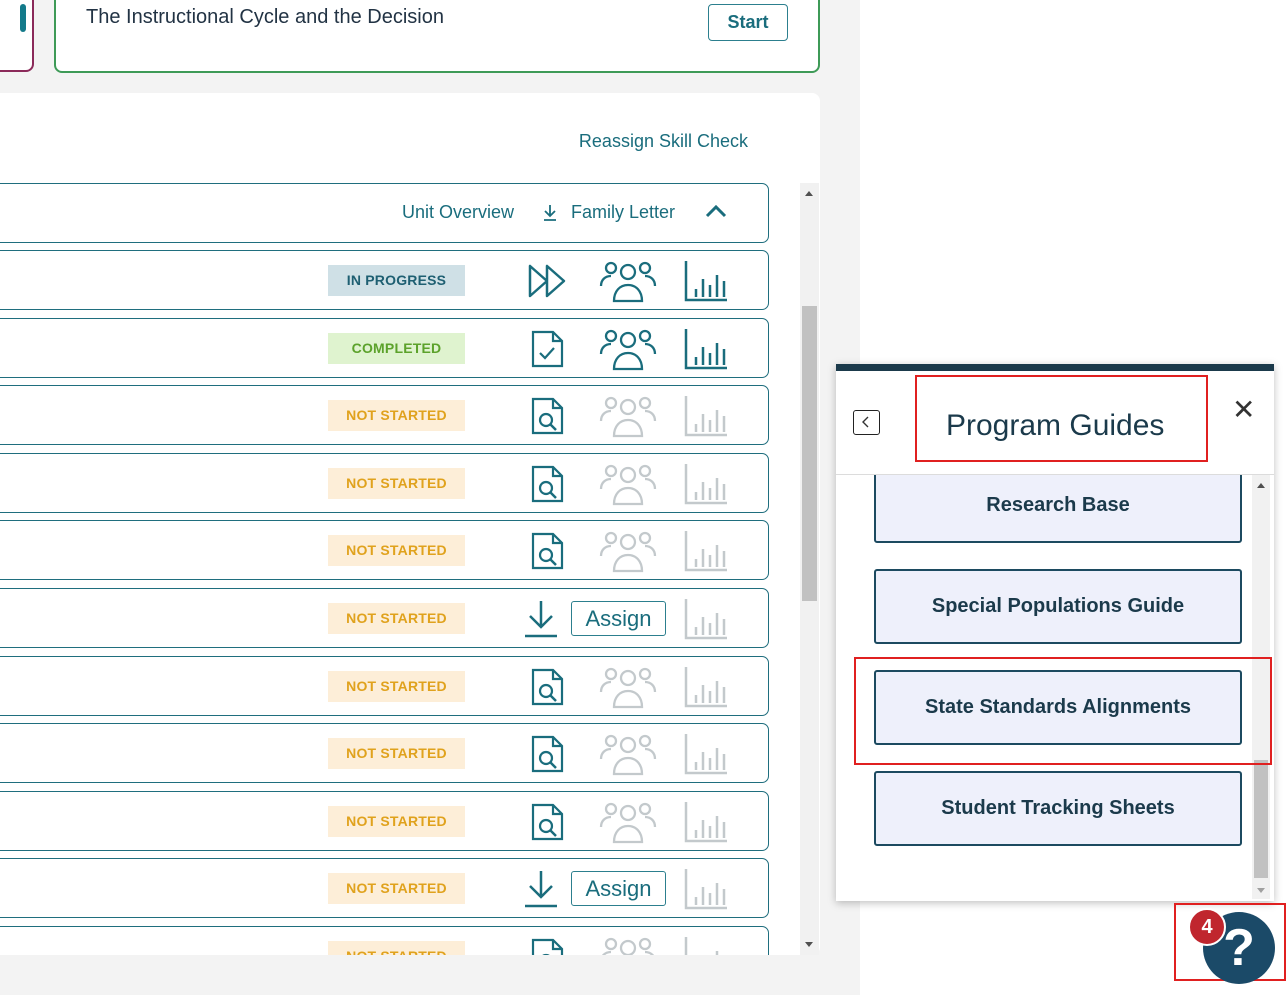 The width and height of the screenshot is (1286, 995). Describe the element at coordinates (548, 281) in the screenshot. I see `fast-forward-icon` at that location.